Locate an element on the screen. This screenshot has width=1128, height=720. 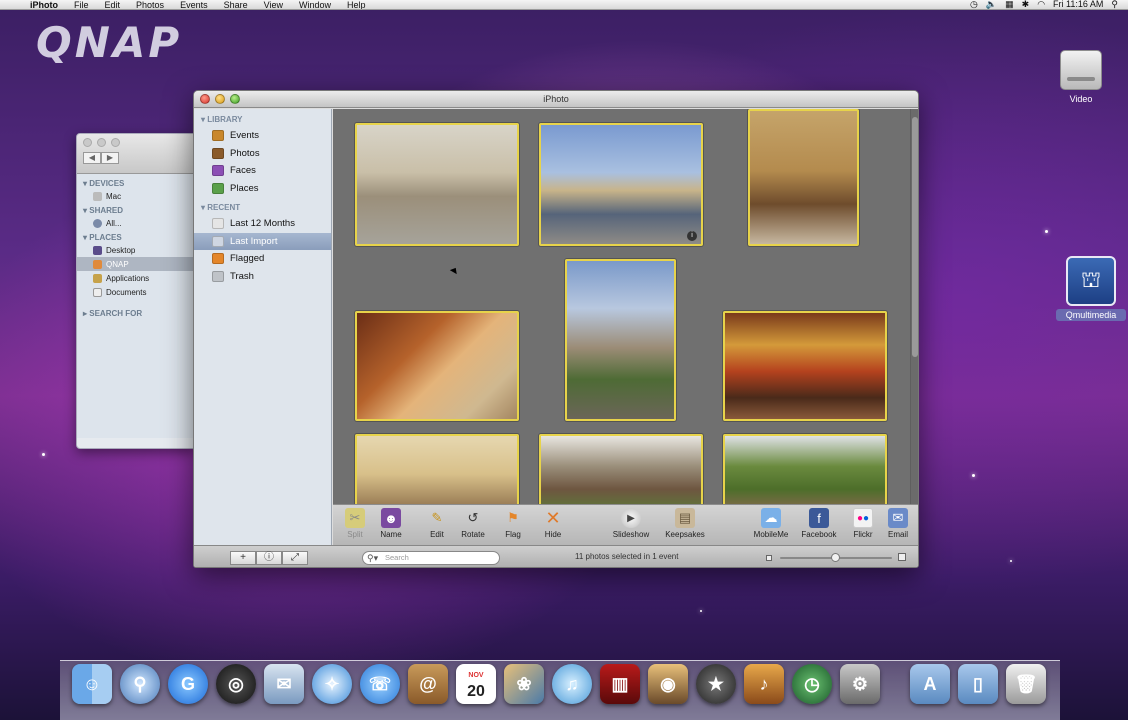
mobileme-button: ☁ MobileMe is located at coordinates (771, 523).